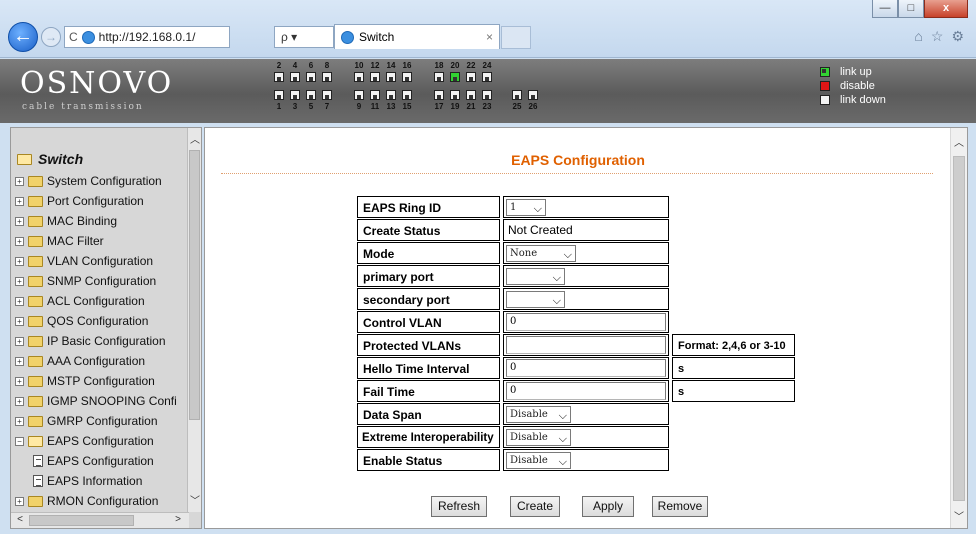  I want to click on maximize-button: □, so click(911, 9).